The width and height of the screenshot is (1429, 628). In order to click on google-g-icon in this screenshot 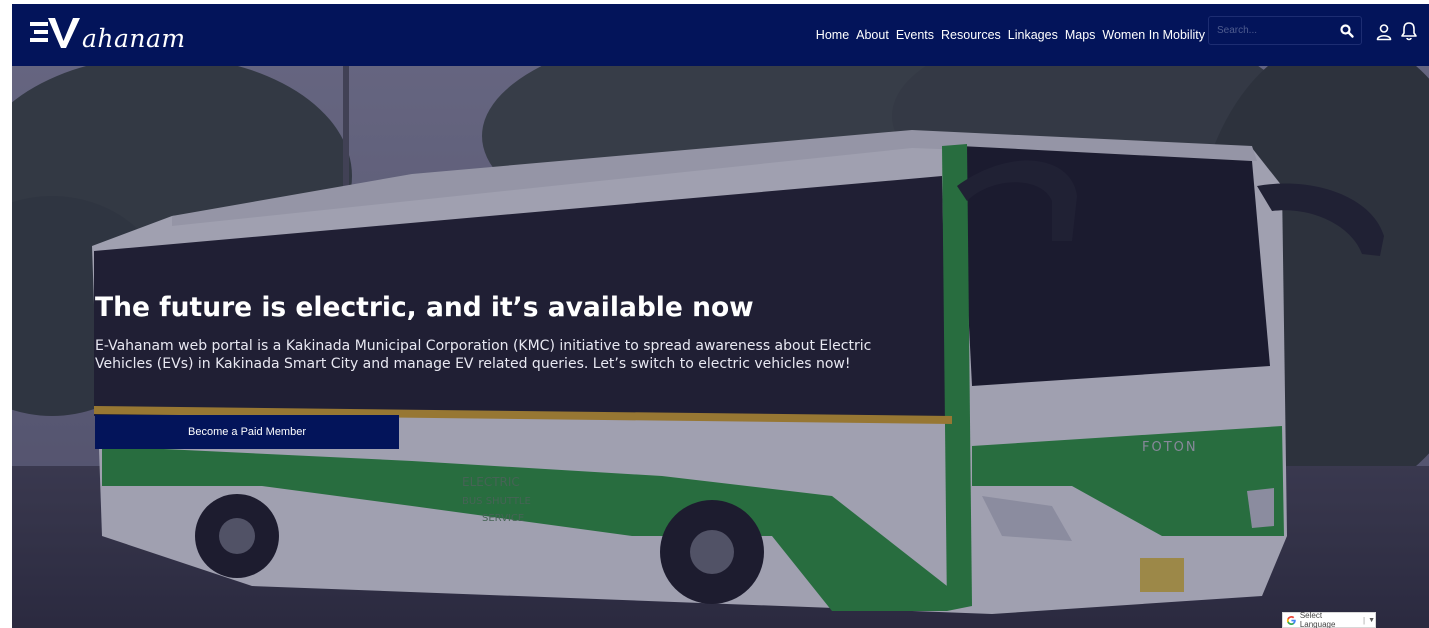, I will do `click(1291, 620)`.